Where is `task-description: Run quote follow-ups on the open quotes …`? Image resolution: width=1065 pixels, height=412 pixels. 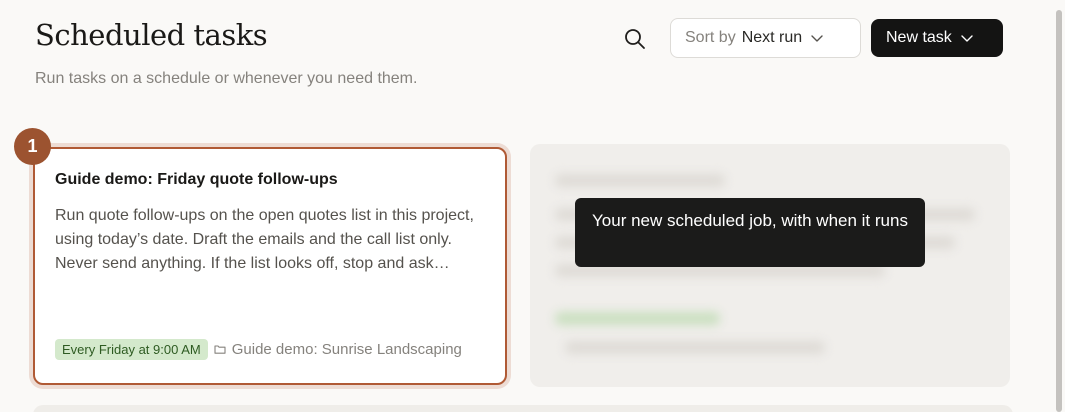
task-description: Run quote follow-ups on the open quotes … is located at coordinates (264, 239).